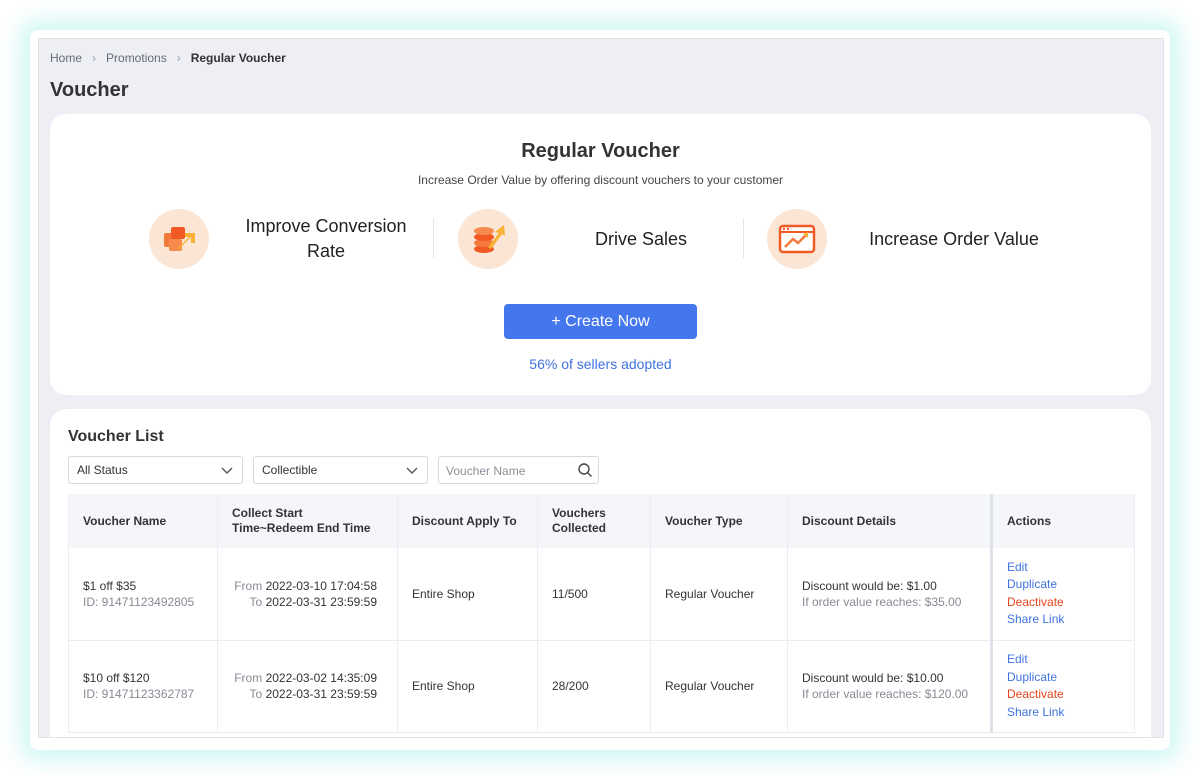 The image size is (1200, 775). I want to click on status-filter-value: All Status, so click(102, 470).